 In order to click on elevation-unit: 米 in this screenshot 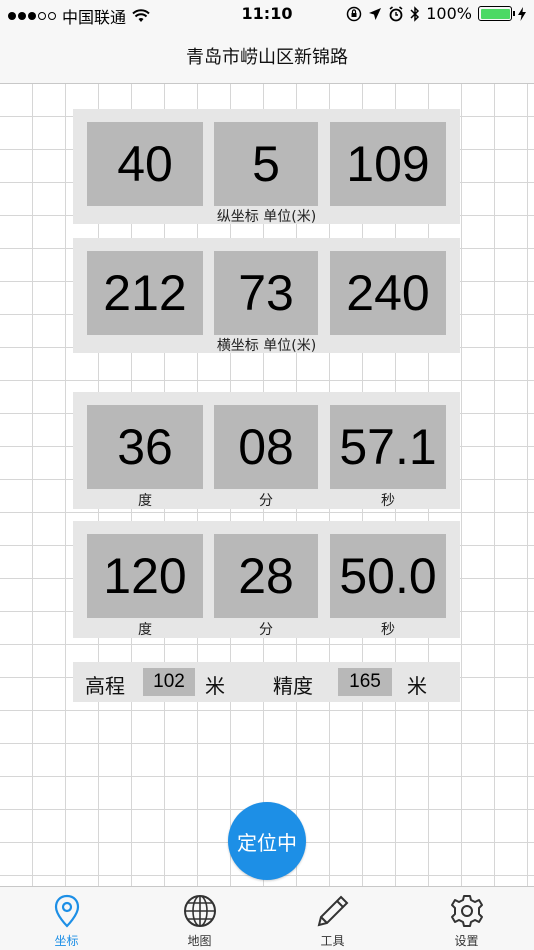, I will do `click(215, 686)`.